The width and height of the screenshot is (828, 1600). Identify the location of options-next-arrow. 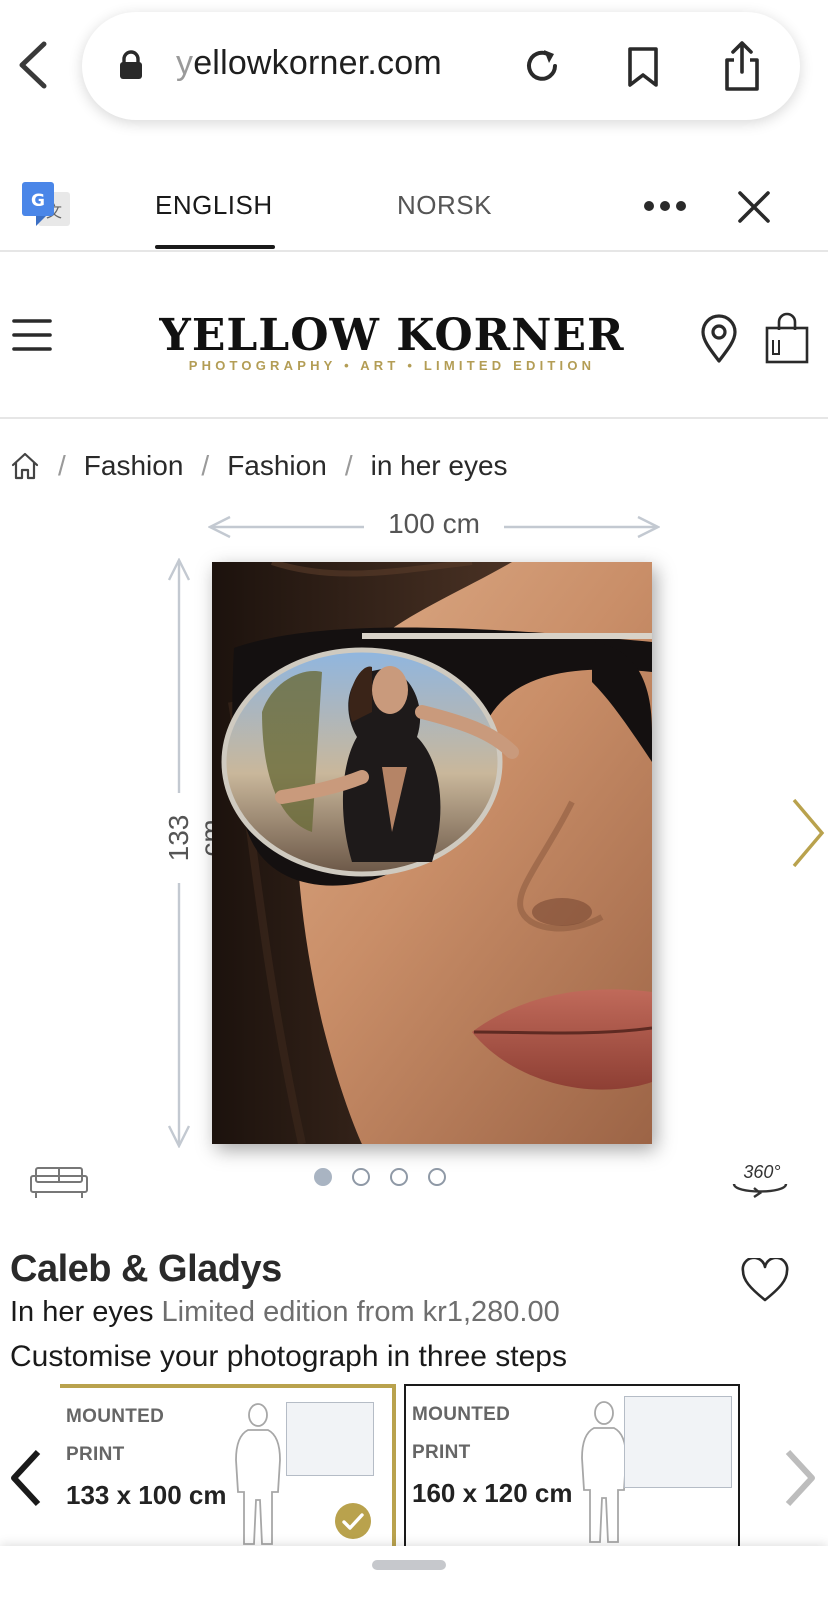
(800, 1478).